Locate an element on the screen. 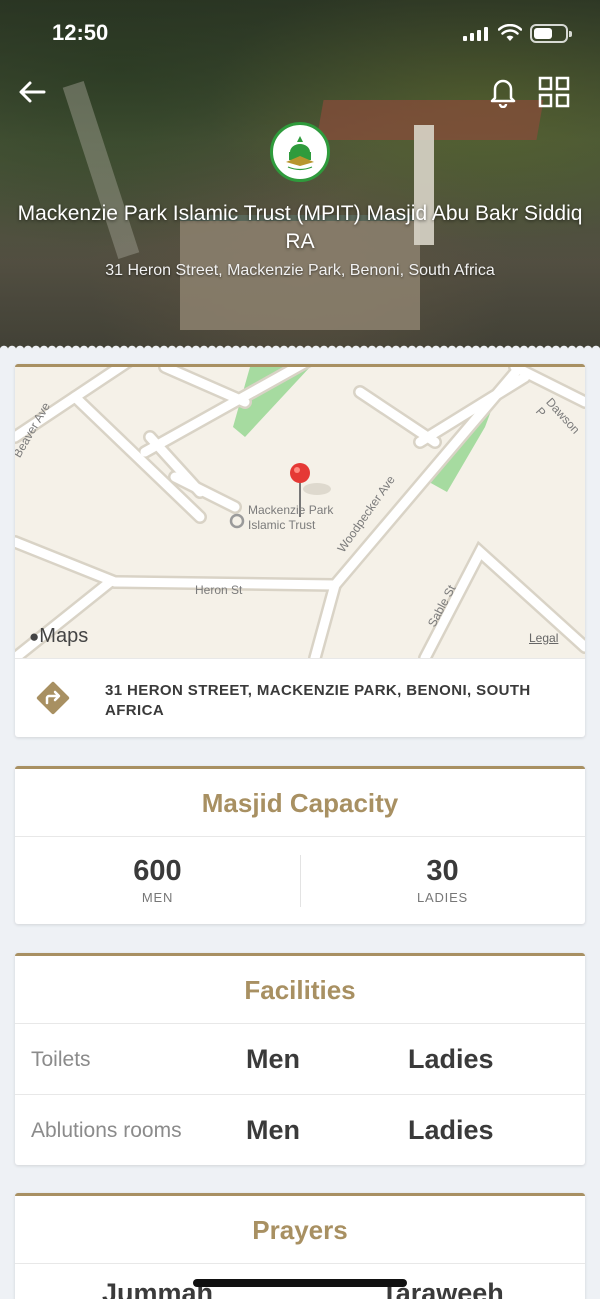  status-time: 12:50 is located at coordinates (80, 32).